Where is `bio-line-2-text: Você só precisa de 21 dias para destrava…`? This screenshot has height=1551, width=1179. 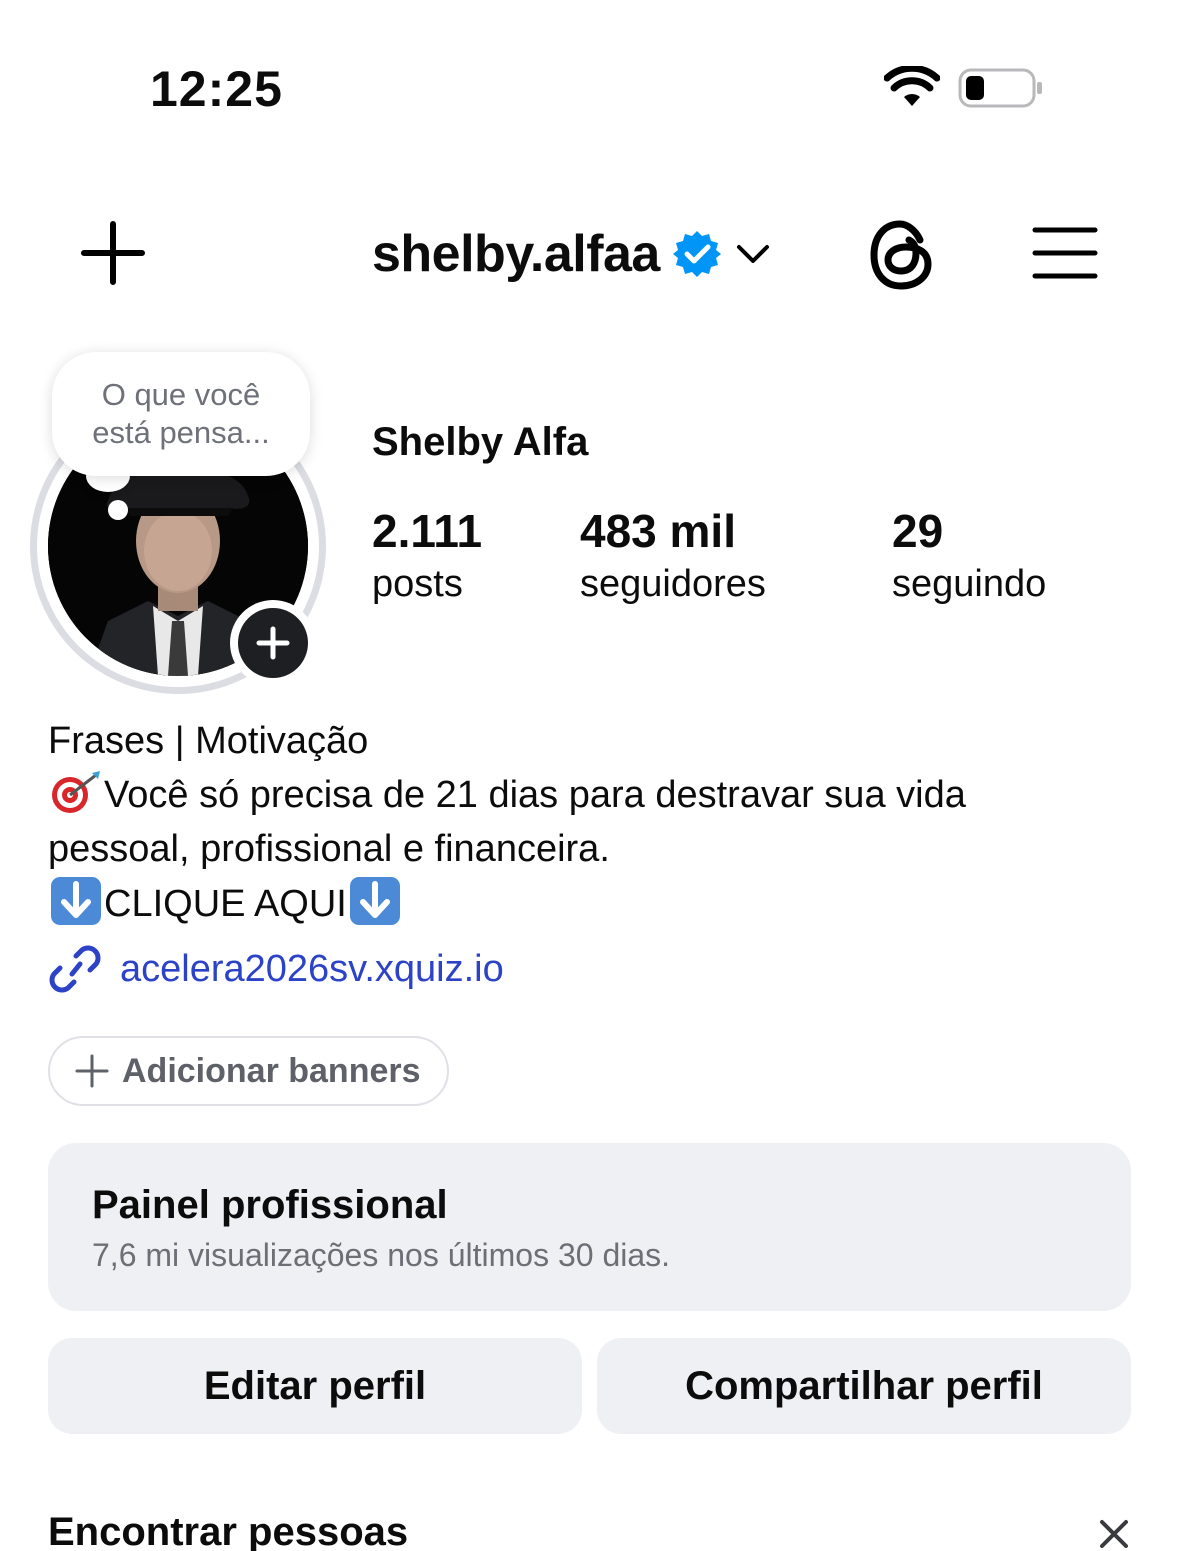 bio-line-2-text: Você só precisa de 21 dias para destrava… is located at coordinates (535, 795).